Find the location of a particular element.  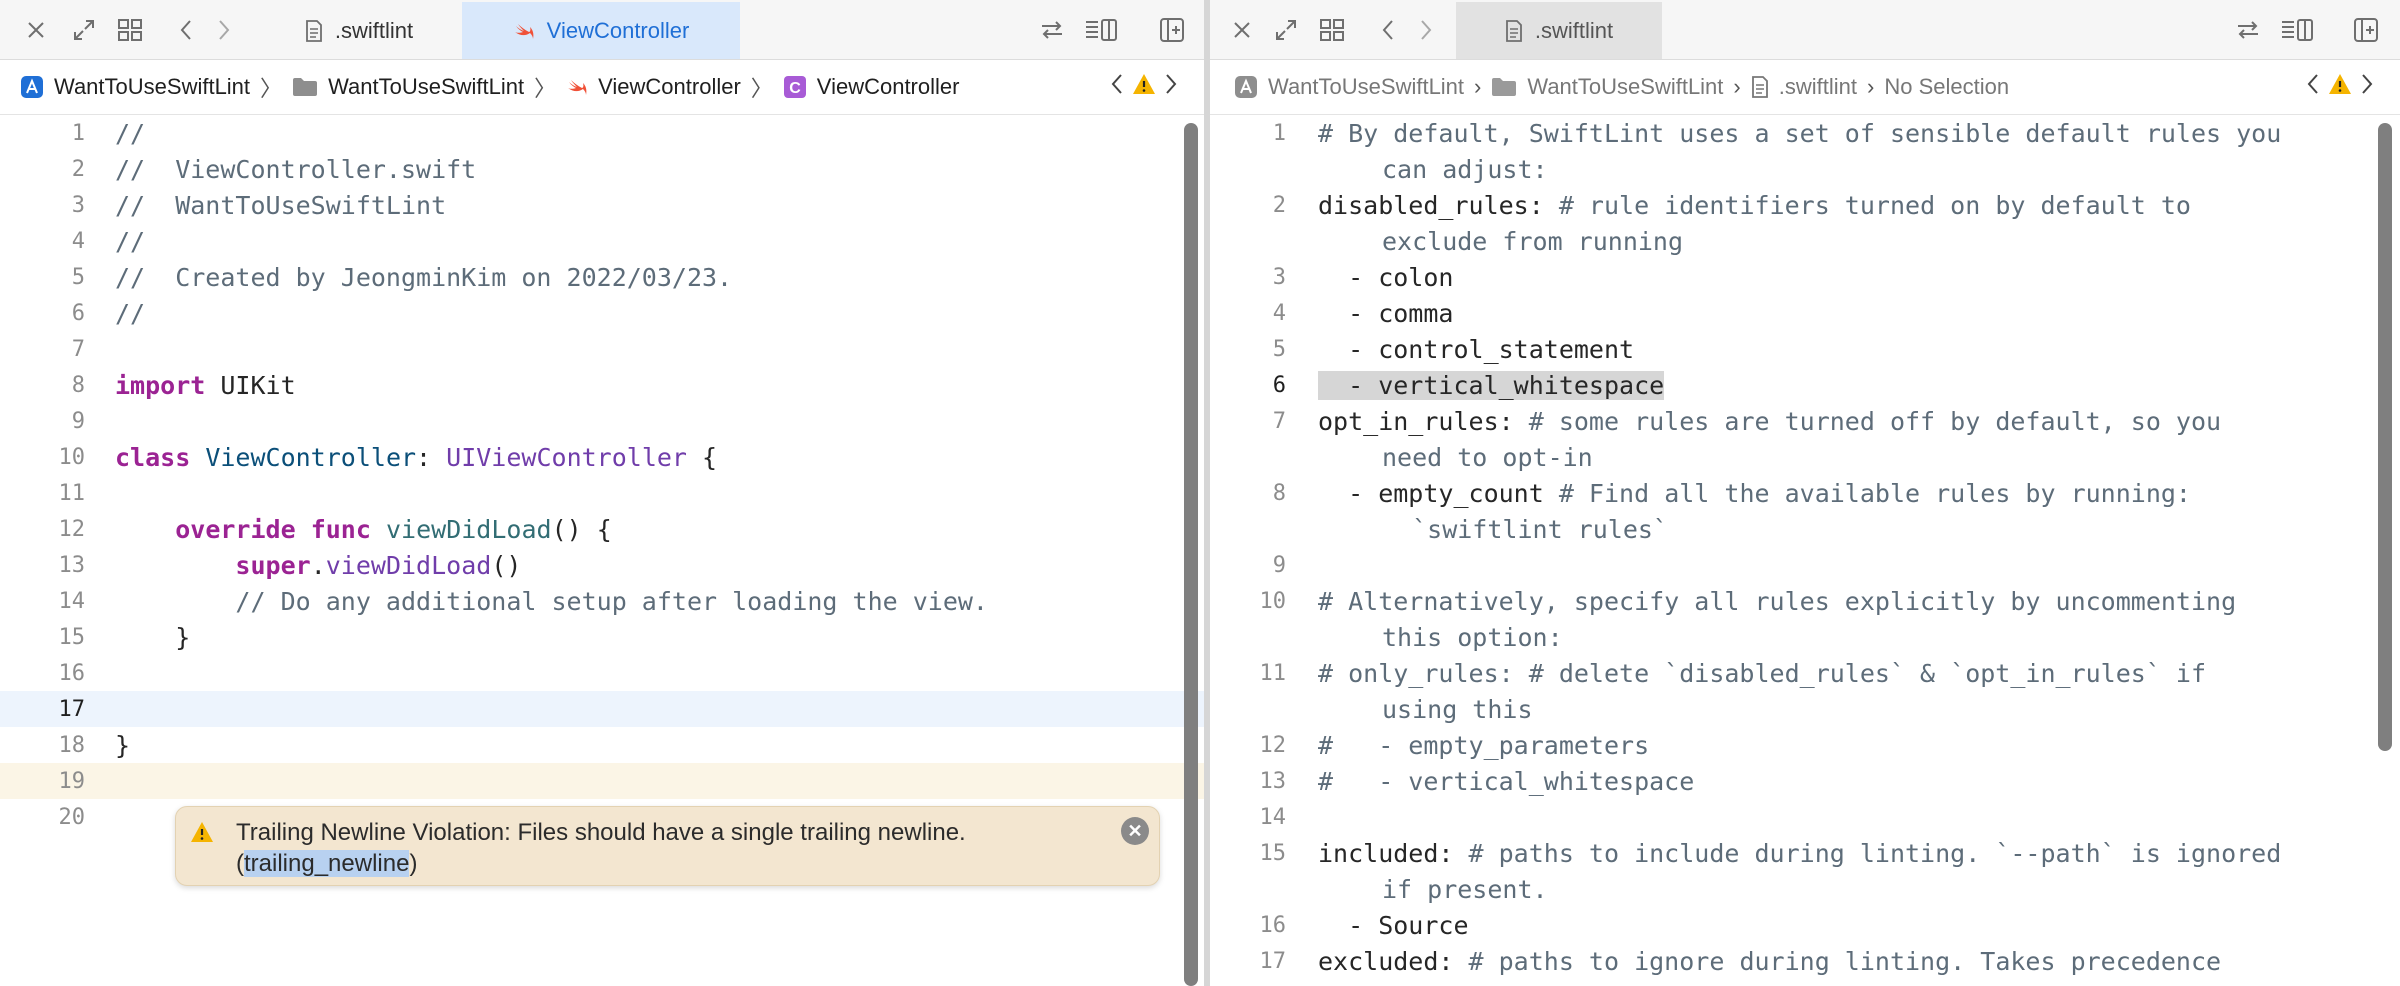

code-line-continuation: need to opt-in is located at coordinates (1805, 457).